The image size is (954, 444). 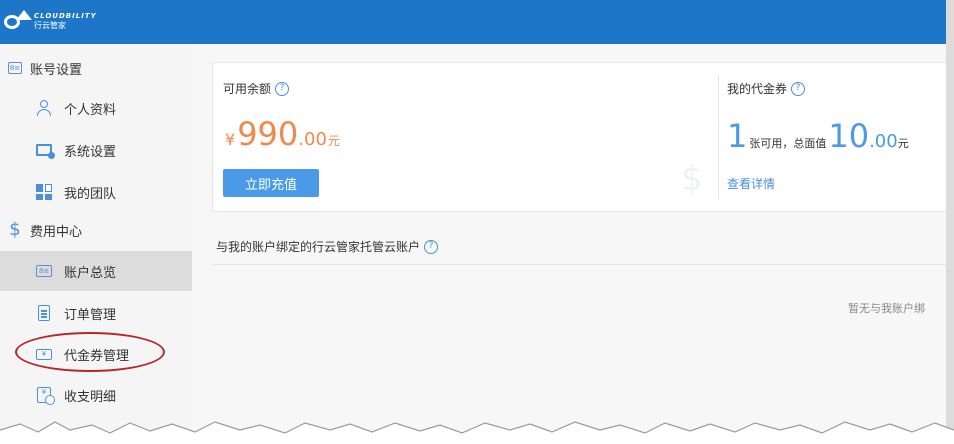 What do you see at coordinates (751, 183) in the screenshot?
I see `view-detail-link: 查看详情` at bounding box center [751, 183].